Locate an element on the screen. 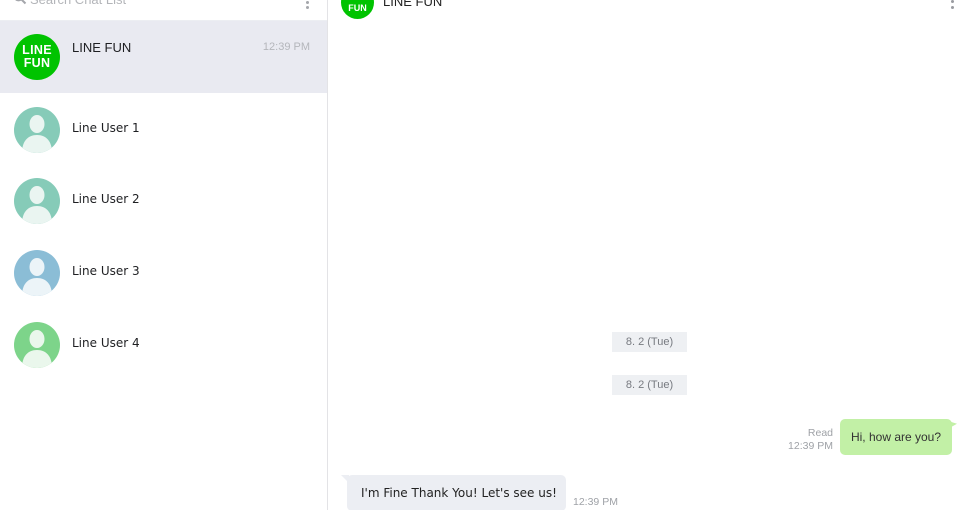  chat-item-line-user-2: Line User 2 is located at coordinates (163, 200).